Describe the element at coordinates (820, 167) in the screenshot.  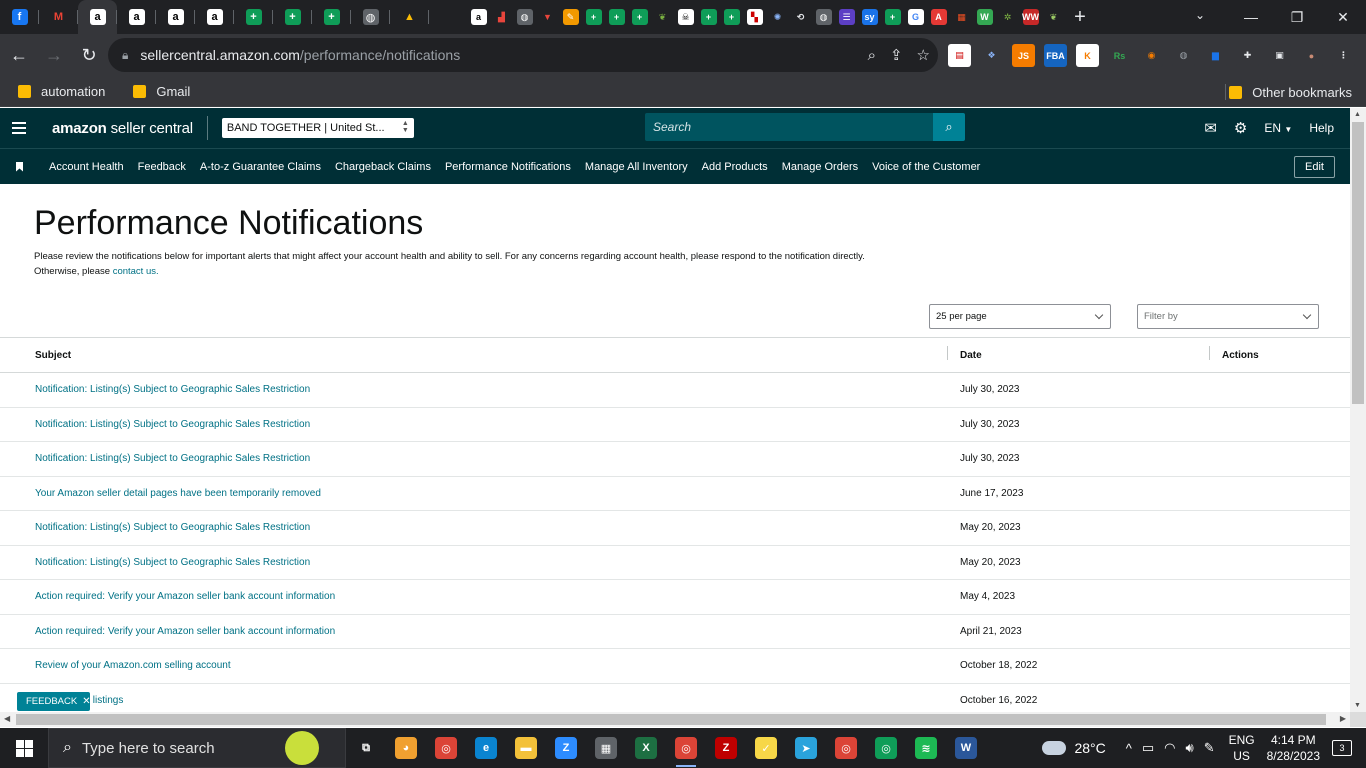
I see `nav-link-manage-orders: Manage Orders` at that location.